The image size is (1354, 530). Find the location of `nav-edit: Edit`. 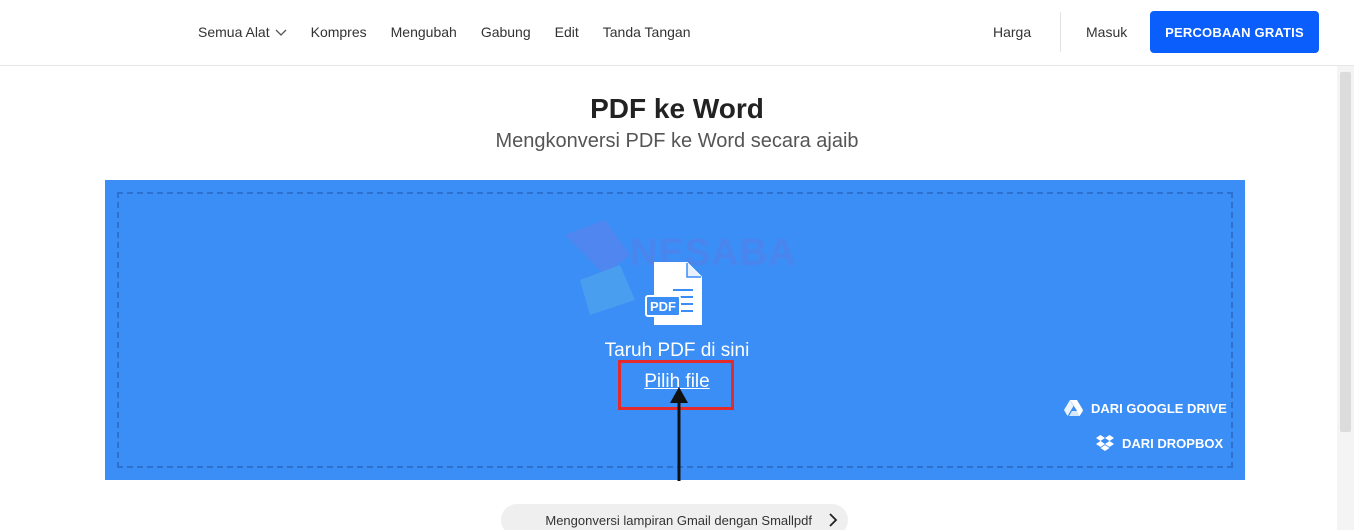

nav-edit: Edit is located at coordinates (567, 32).